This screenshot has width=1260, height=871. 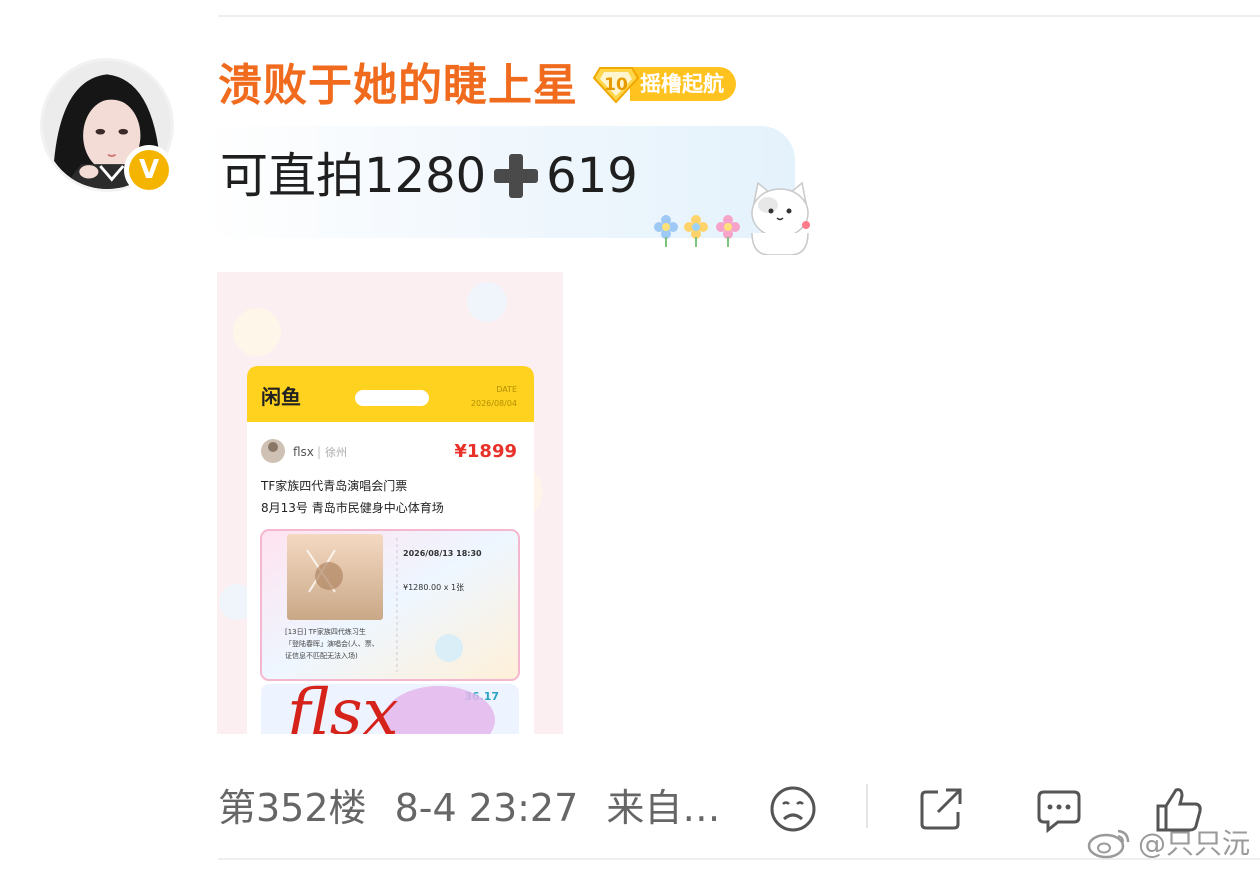 I want to click on floor-number: 第352楼, so click(x=292, y=808).